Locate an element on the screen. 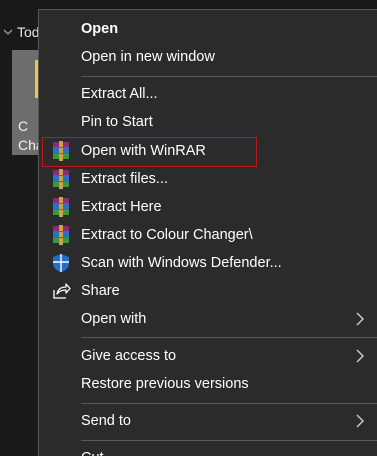 The image size is (377, 456). menu-item-send-to: Send to is located at coordinates (208, 421).